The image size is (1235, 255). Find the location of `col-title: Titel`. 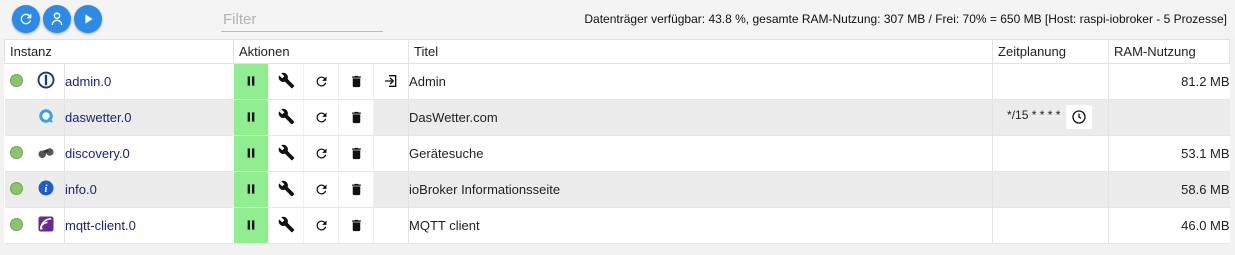

col-title: Titel is located at coordinates (701, 51).